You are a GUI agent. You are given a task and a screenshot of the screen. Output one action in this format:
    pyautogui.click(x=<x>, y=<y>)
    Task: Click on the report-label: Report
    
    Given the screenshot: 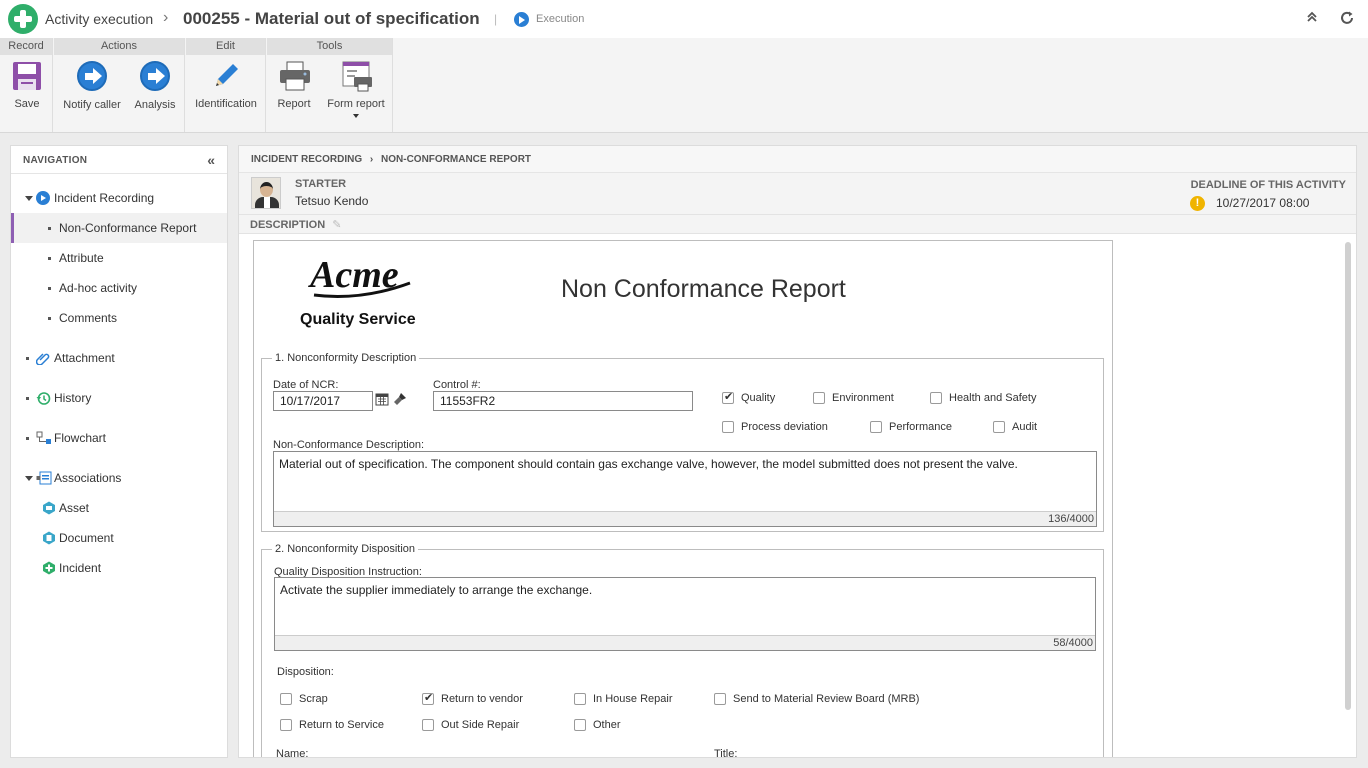 What is the action you would take?
    pyautogui.click(x=294, y=104)
    